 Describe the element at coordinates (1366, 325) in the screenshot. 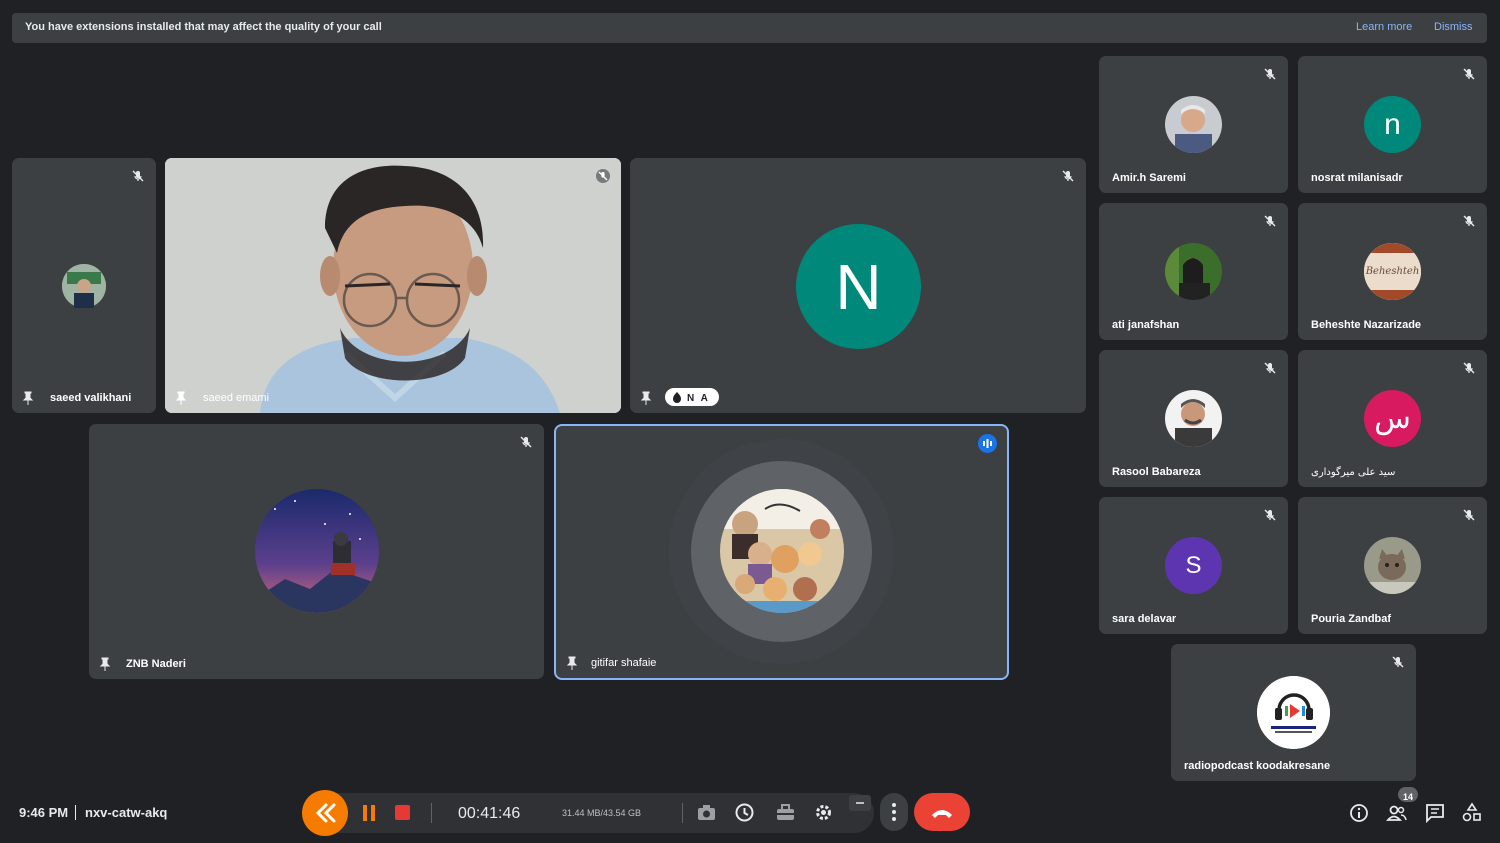

I see `participant-name: Beheshte Nazarizade` at that location.